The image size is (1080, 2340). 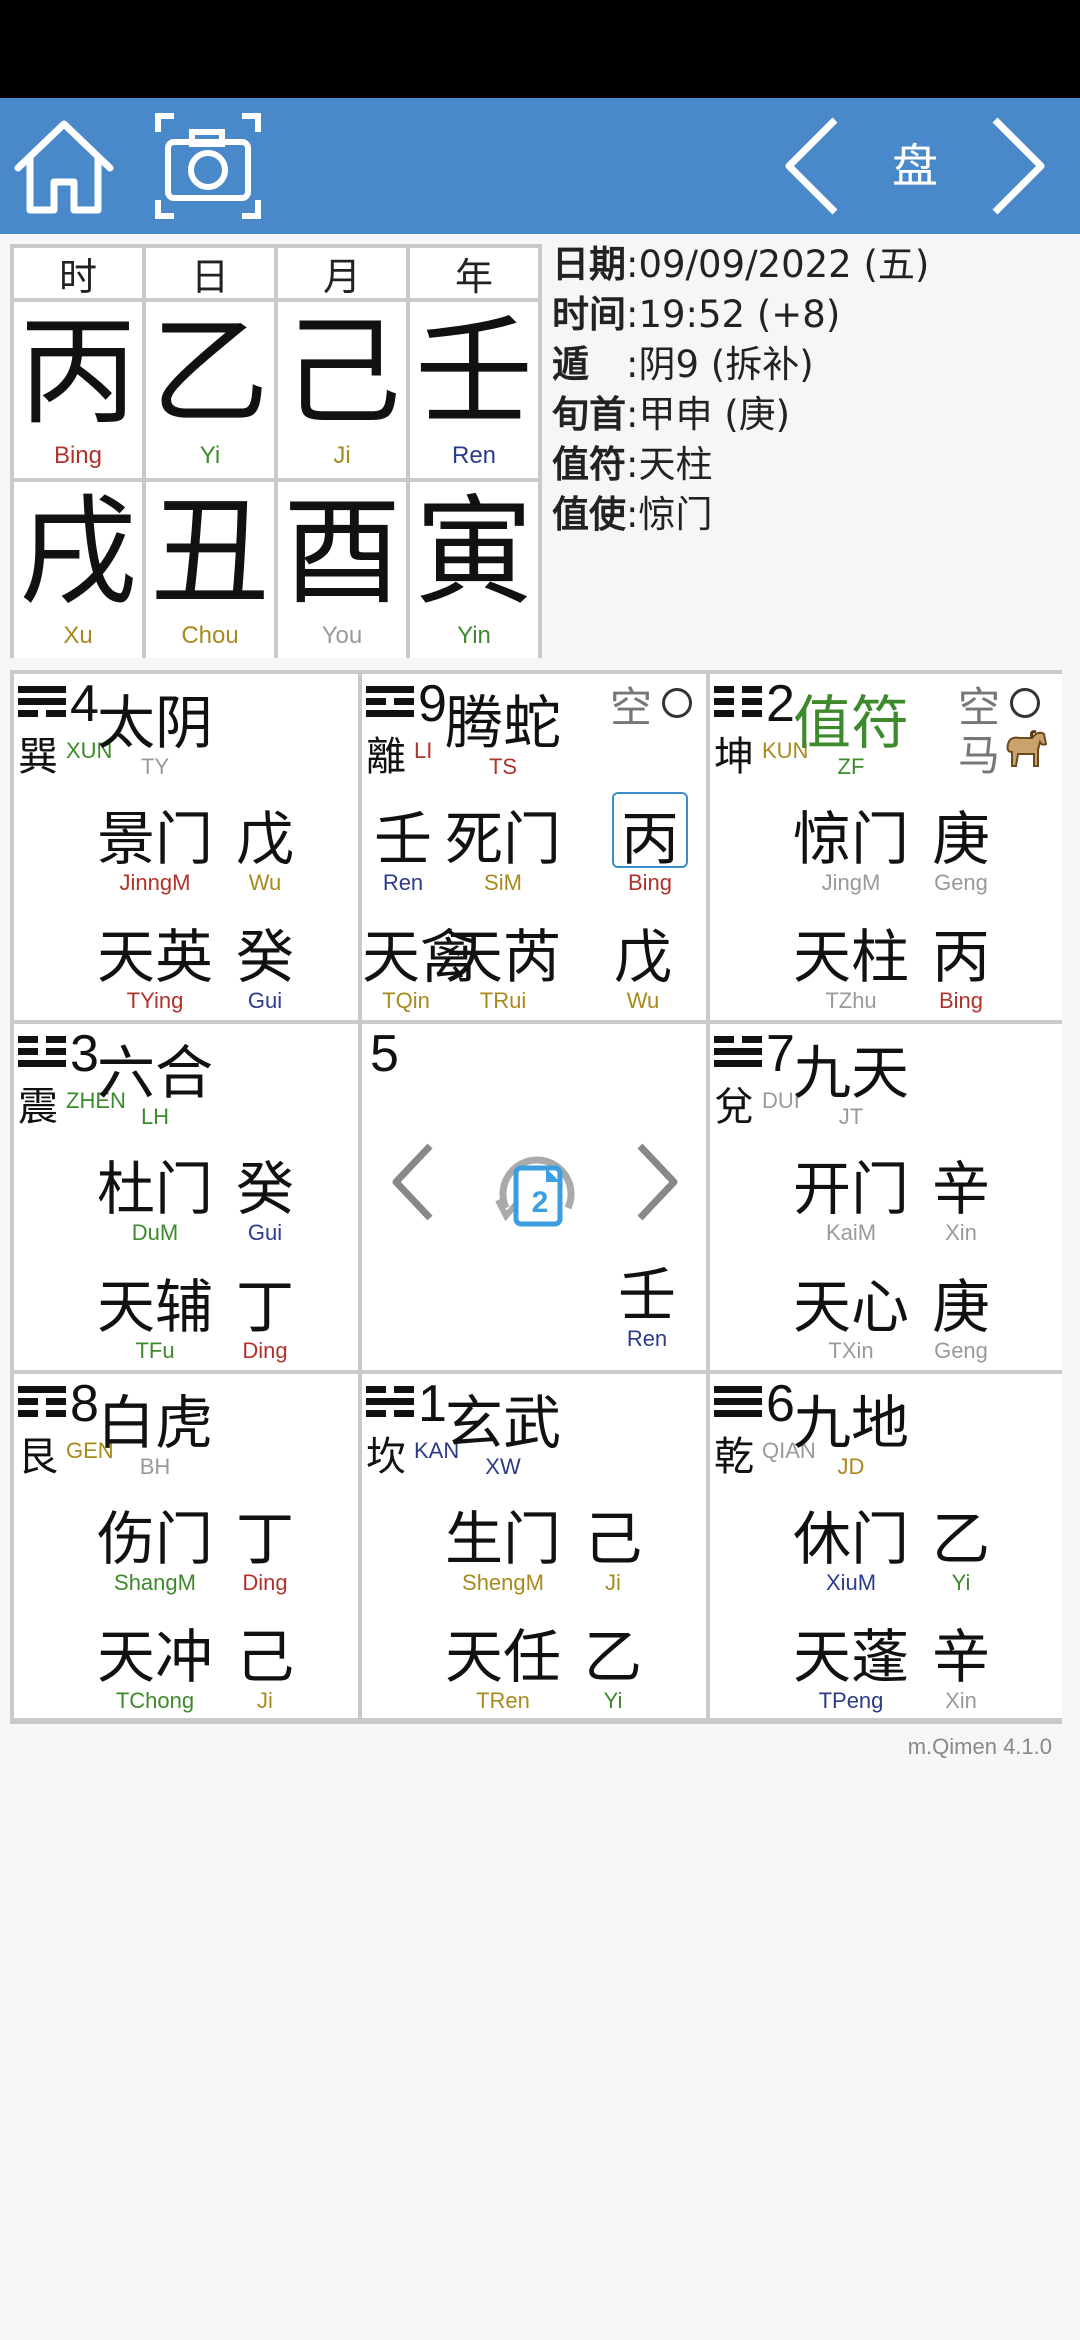 What do you see at coordinates (961, 1582) in the screenshot?
I see `heaven-stem-pinyin: Yi` at bounding box center [961, 1582].